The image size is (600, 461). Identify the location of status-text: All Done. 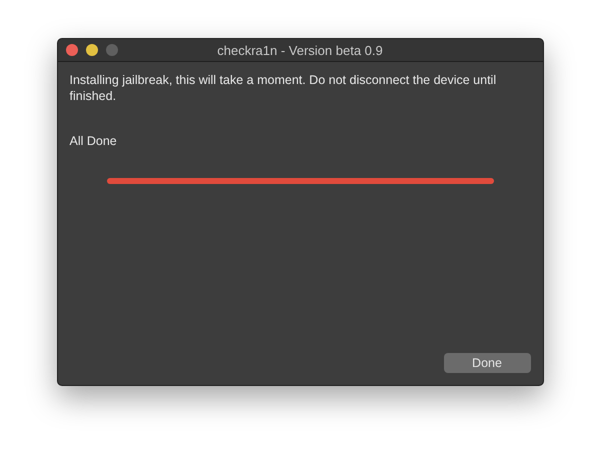
(94, 141).